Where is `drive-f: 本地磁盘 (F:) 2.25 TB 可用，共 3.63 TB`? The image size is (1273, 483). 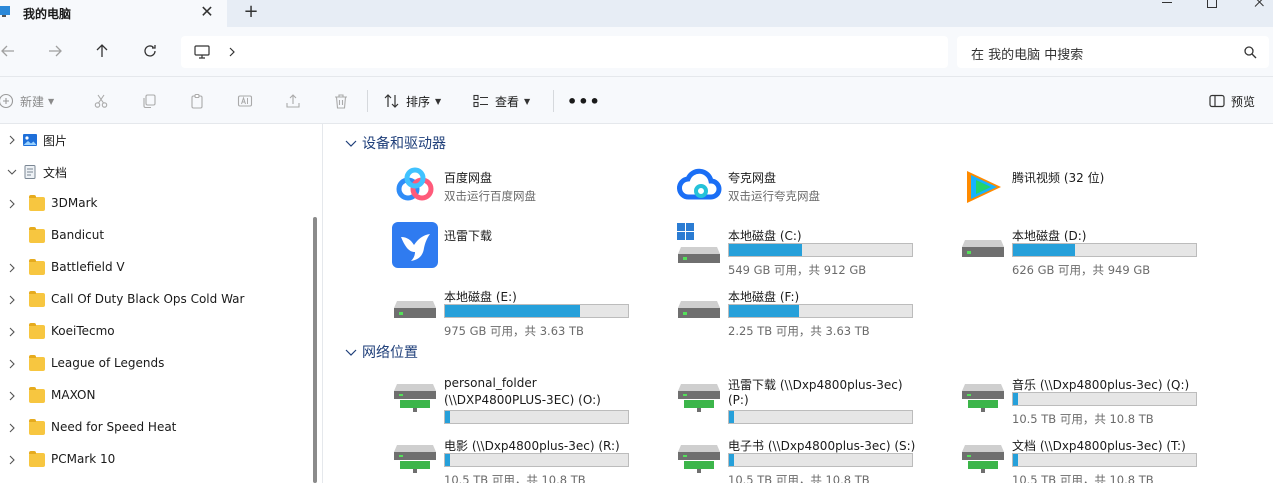
drive-f: 本地磁盘 (F:) 2.25 TB 可用，共 3.63 TB is located at coordinates (805, 310).